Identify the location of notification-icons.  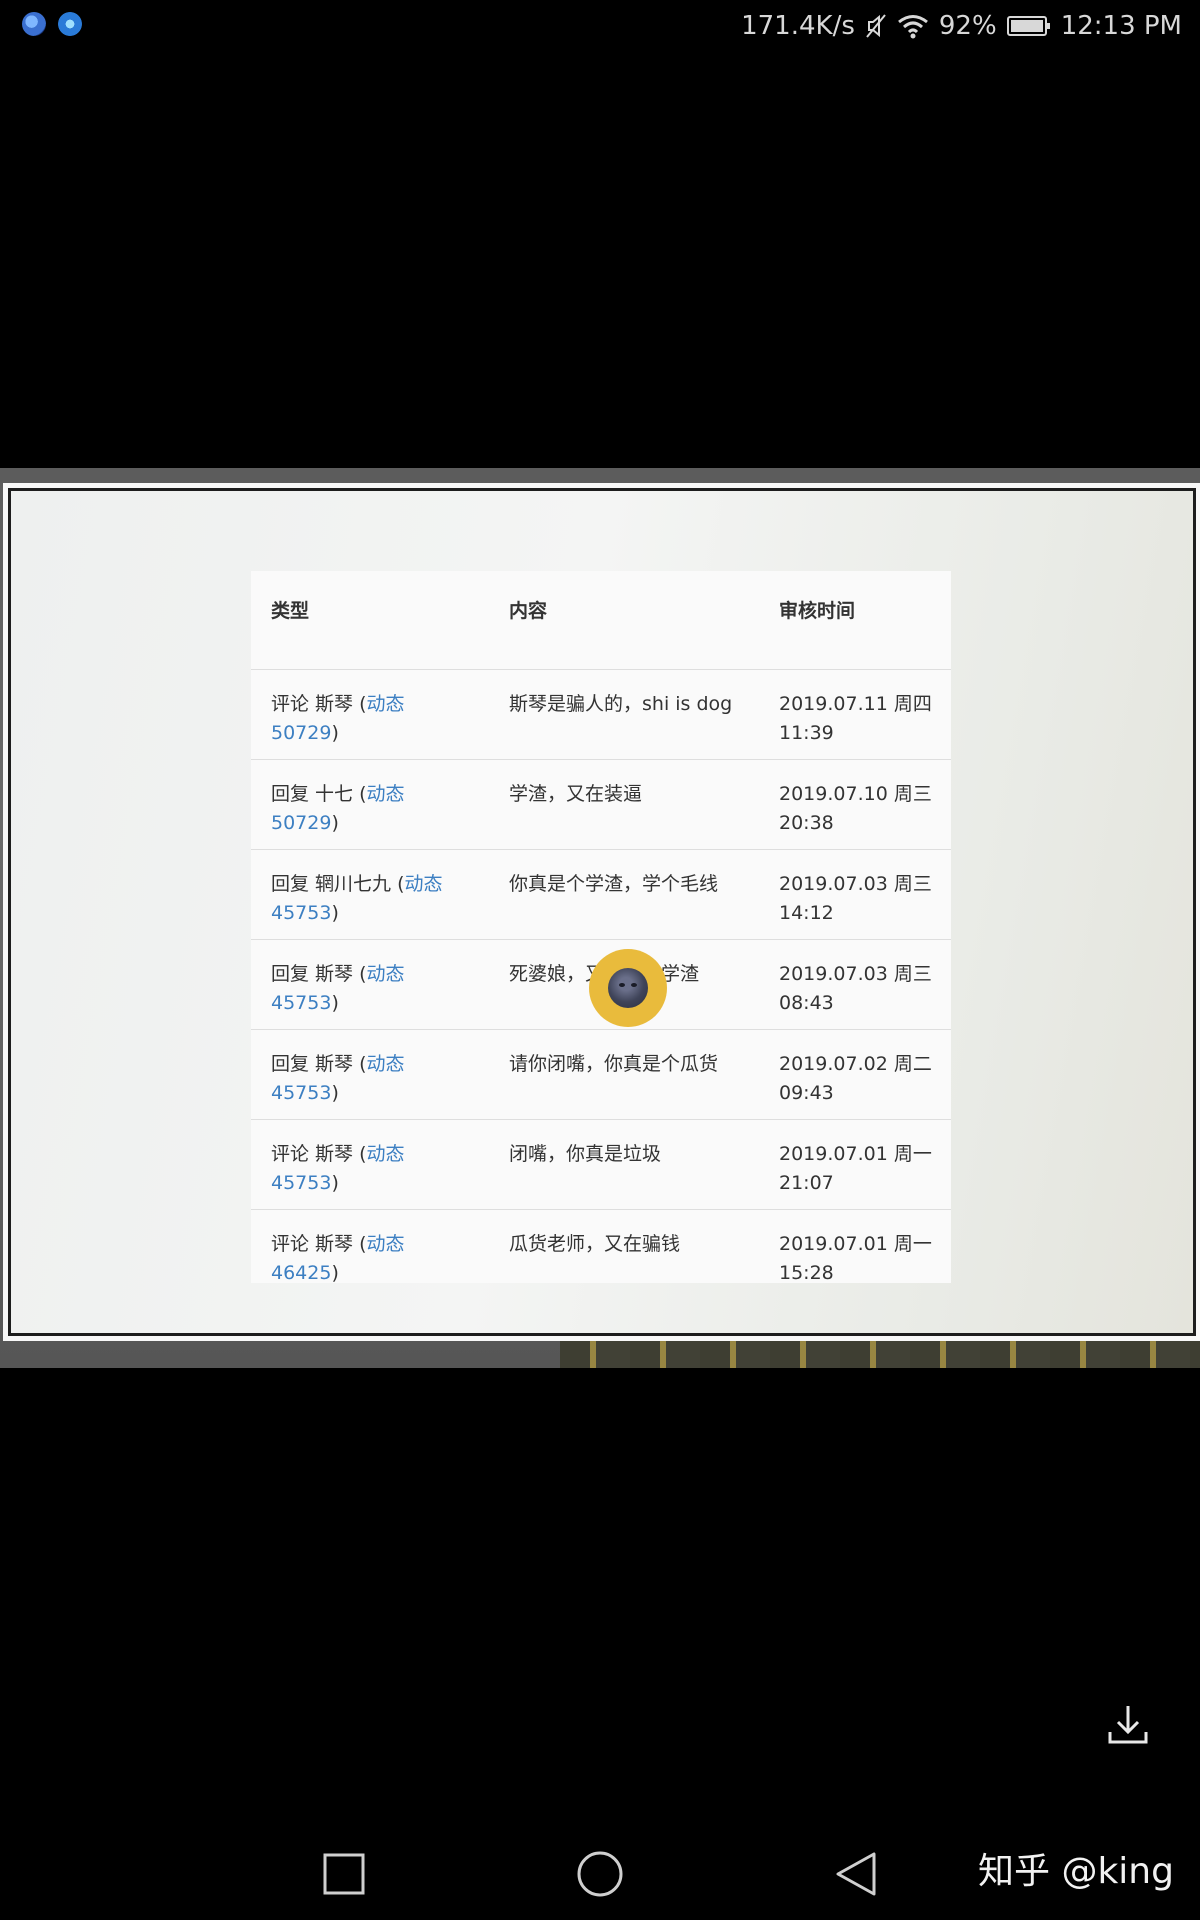
(52, 24).